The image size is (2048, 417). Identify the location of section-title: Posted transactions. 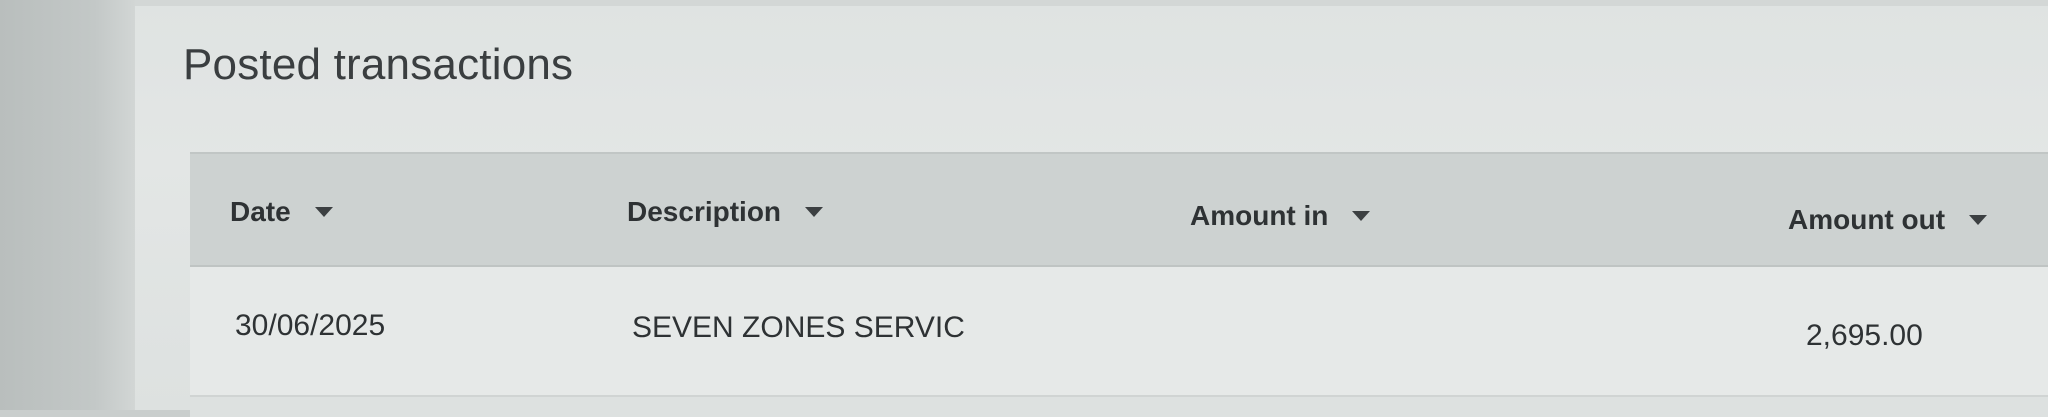
(378, 64).